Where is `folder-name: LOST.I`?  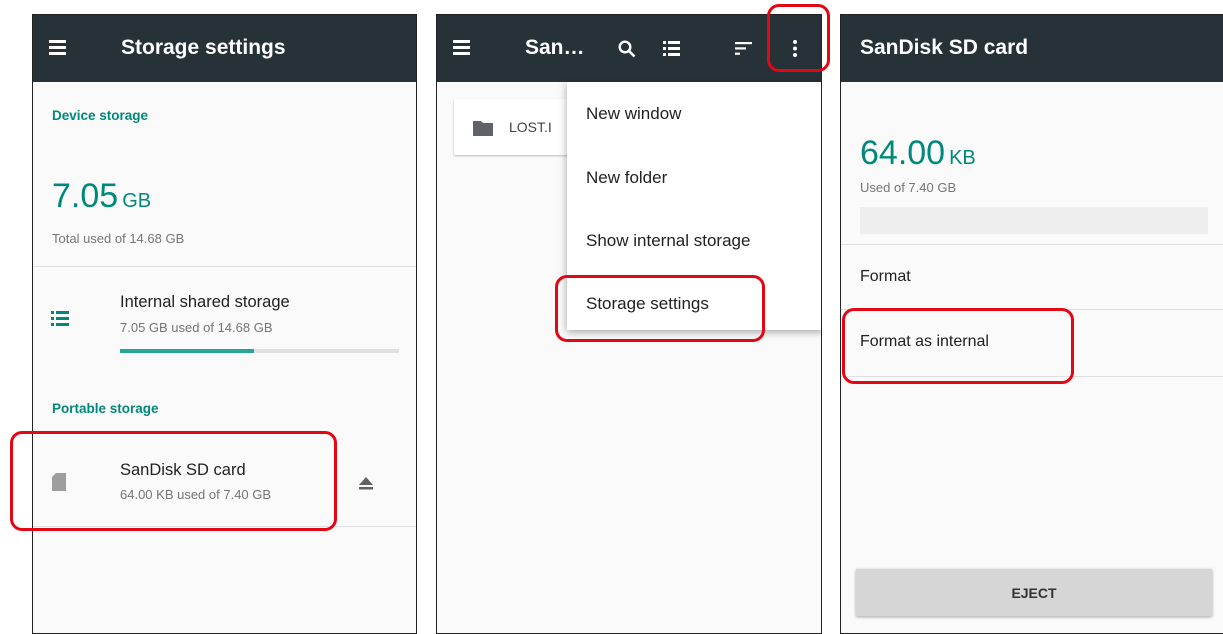
folder-name: LOST.I is located at coordinates (530, 127).